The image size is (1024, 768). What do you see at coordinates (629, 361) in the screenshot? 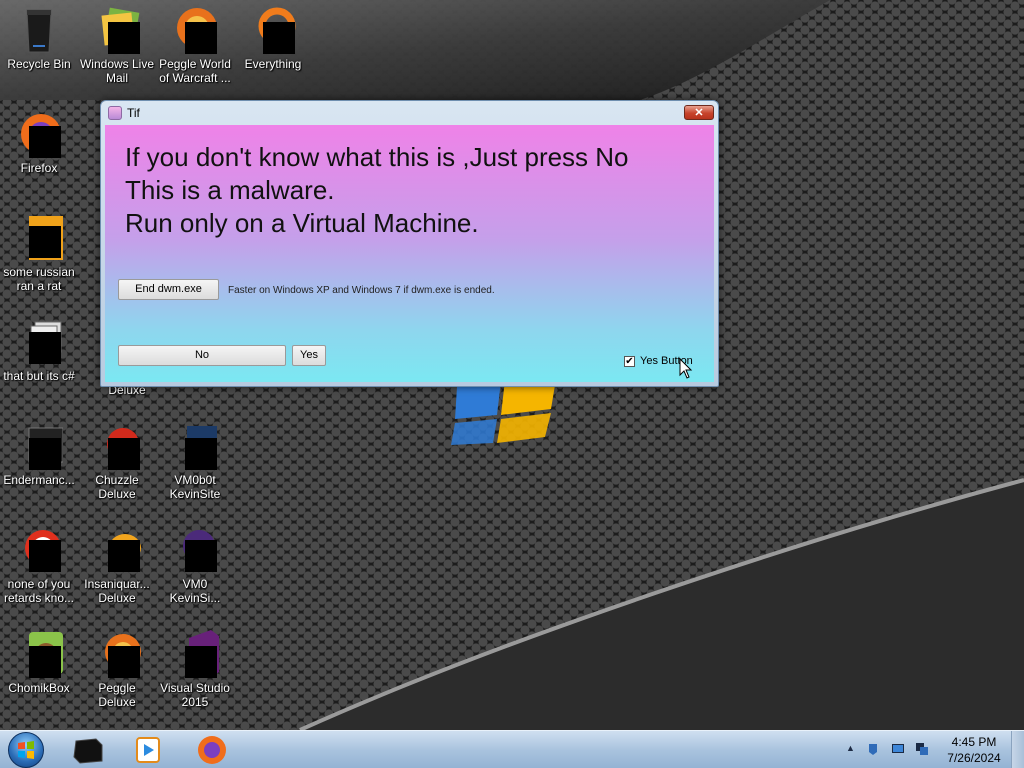
I see `checkbox-check-icon: ✔` at bounding box center [629, 361].